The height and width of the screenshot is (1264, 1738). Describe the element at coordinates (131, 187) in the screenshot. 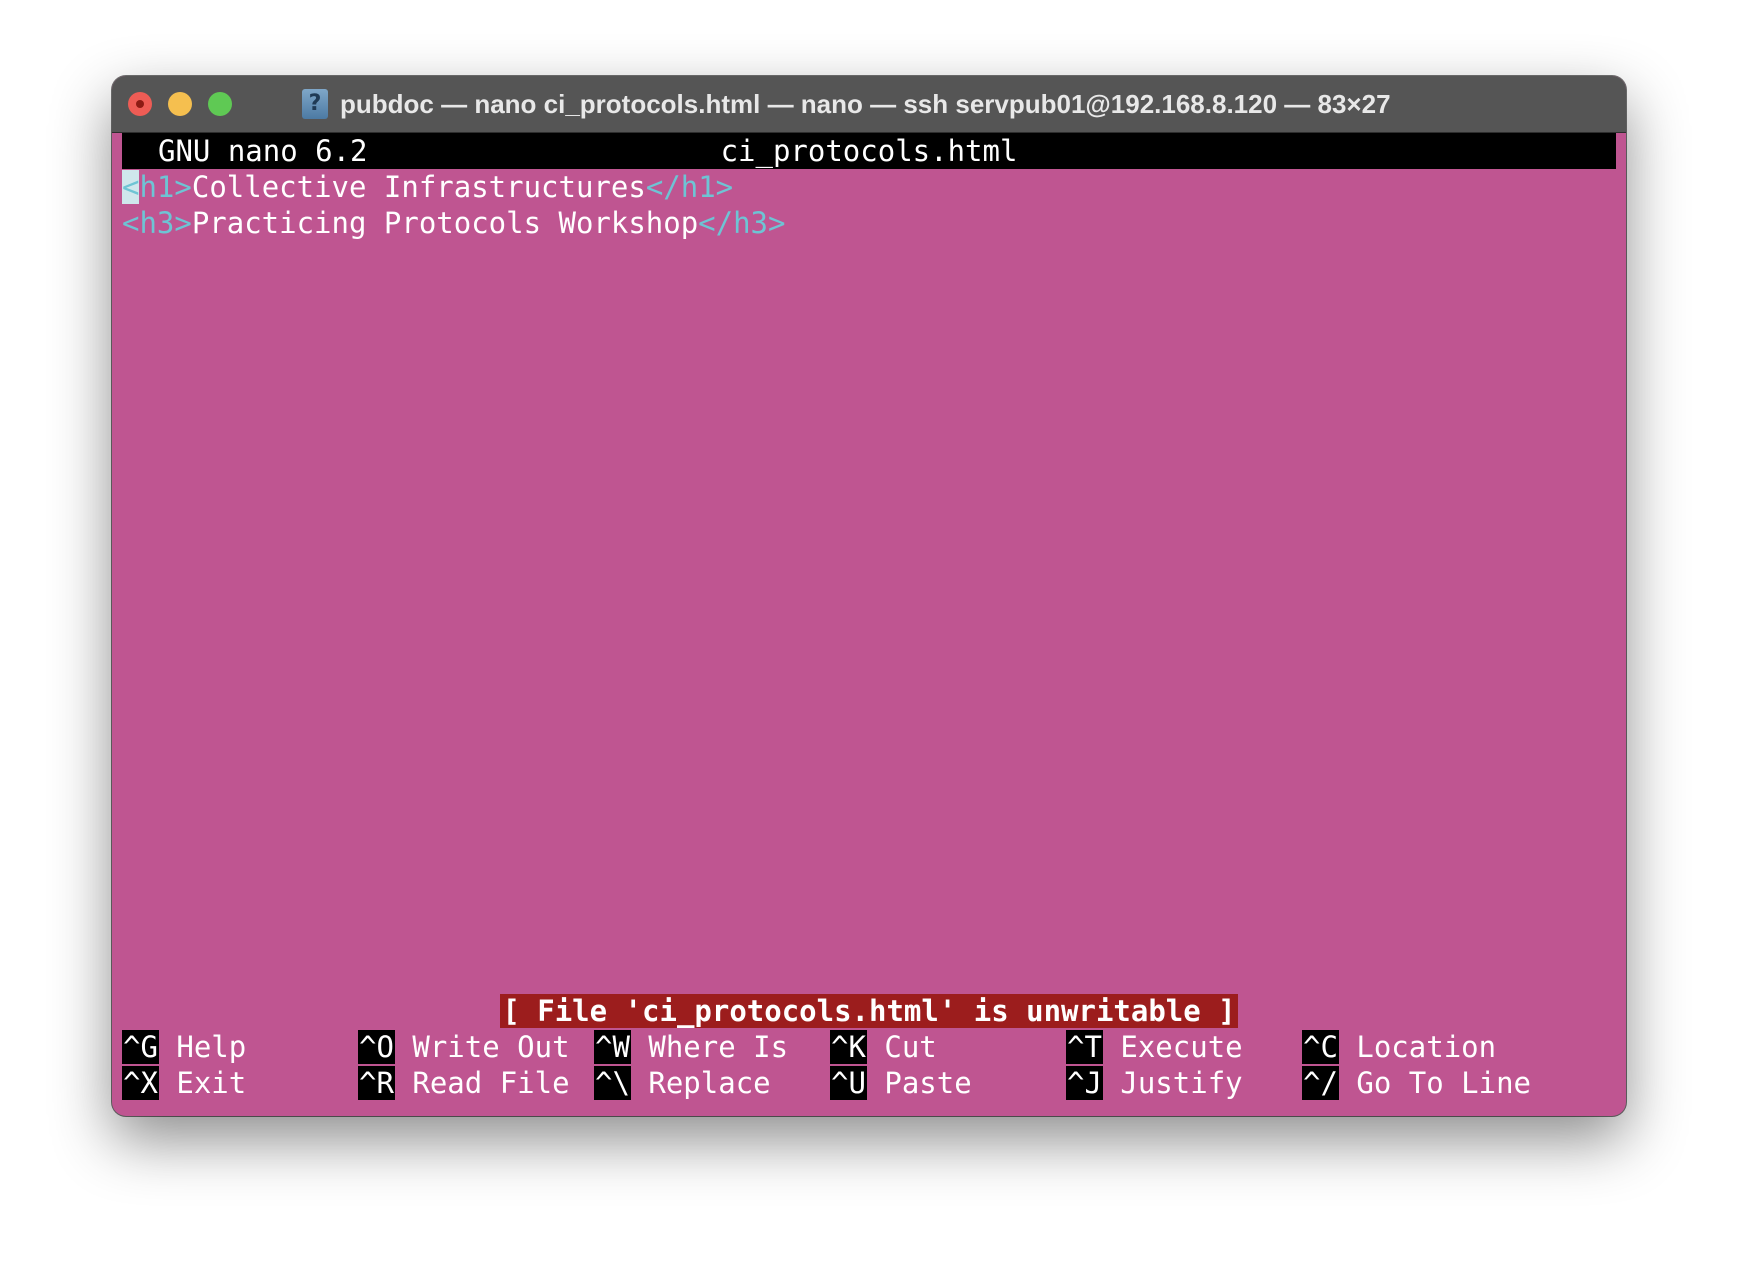

I see `text-cursor: <` at that location.